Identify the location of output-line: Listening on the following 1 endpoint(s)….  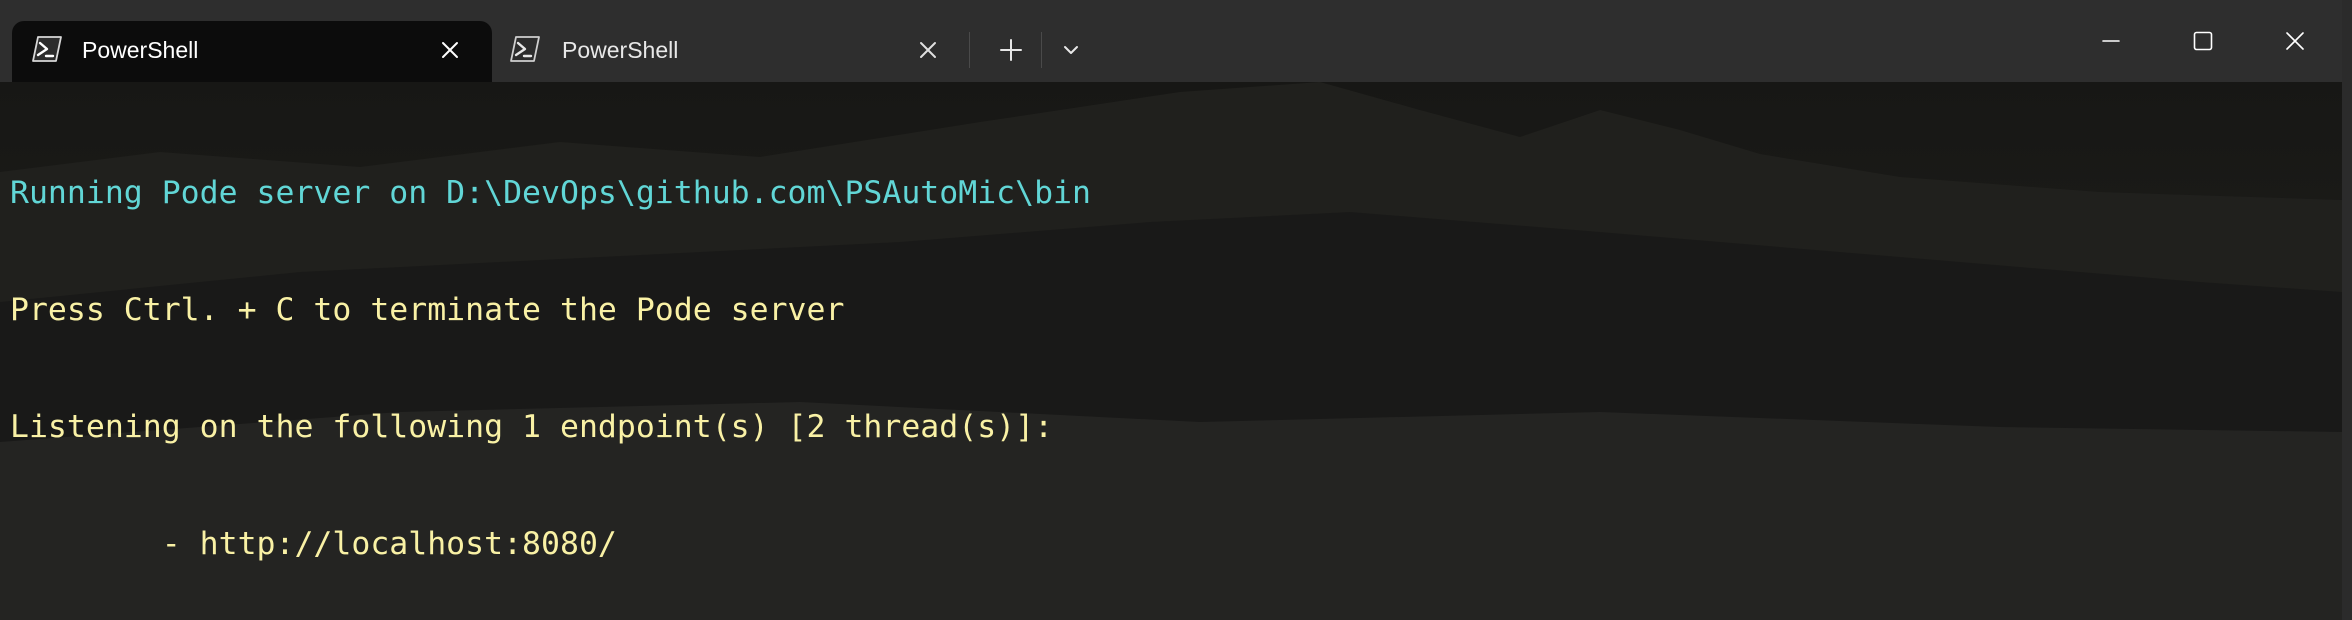
(532, 427).